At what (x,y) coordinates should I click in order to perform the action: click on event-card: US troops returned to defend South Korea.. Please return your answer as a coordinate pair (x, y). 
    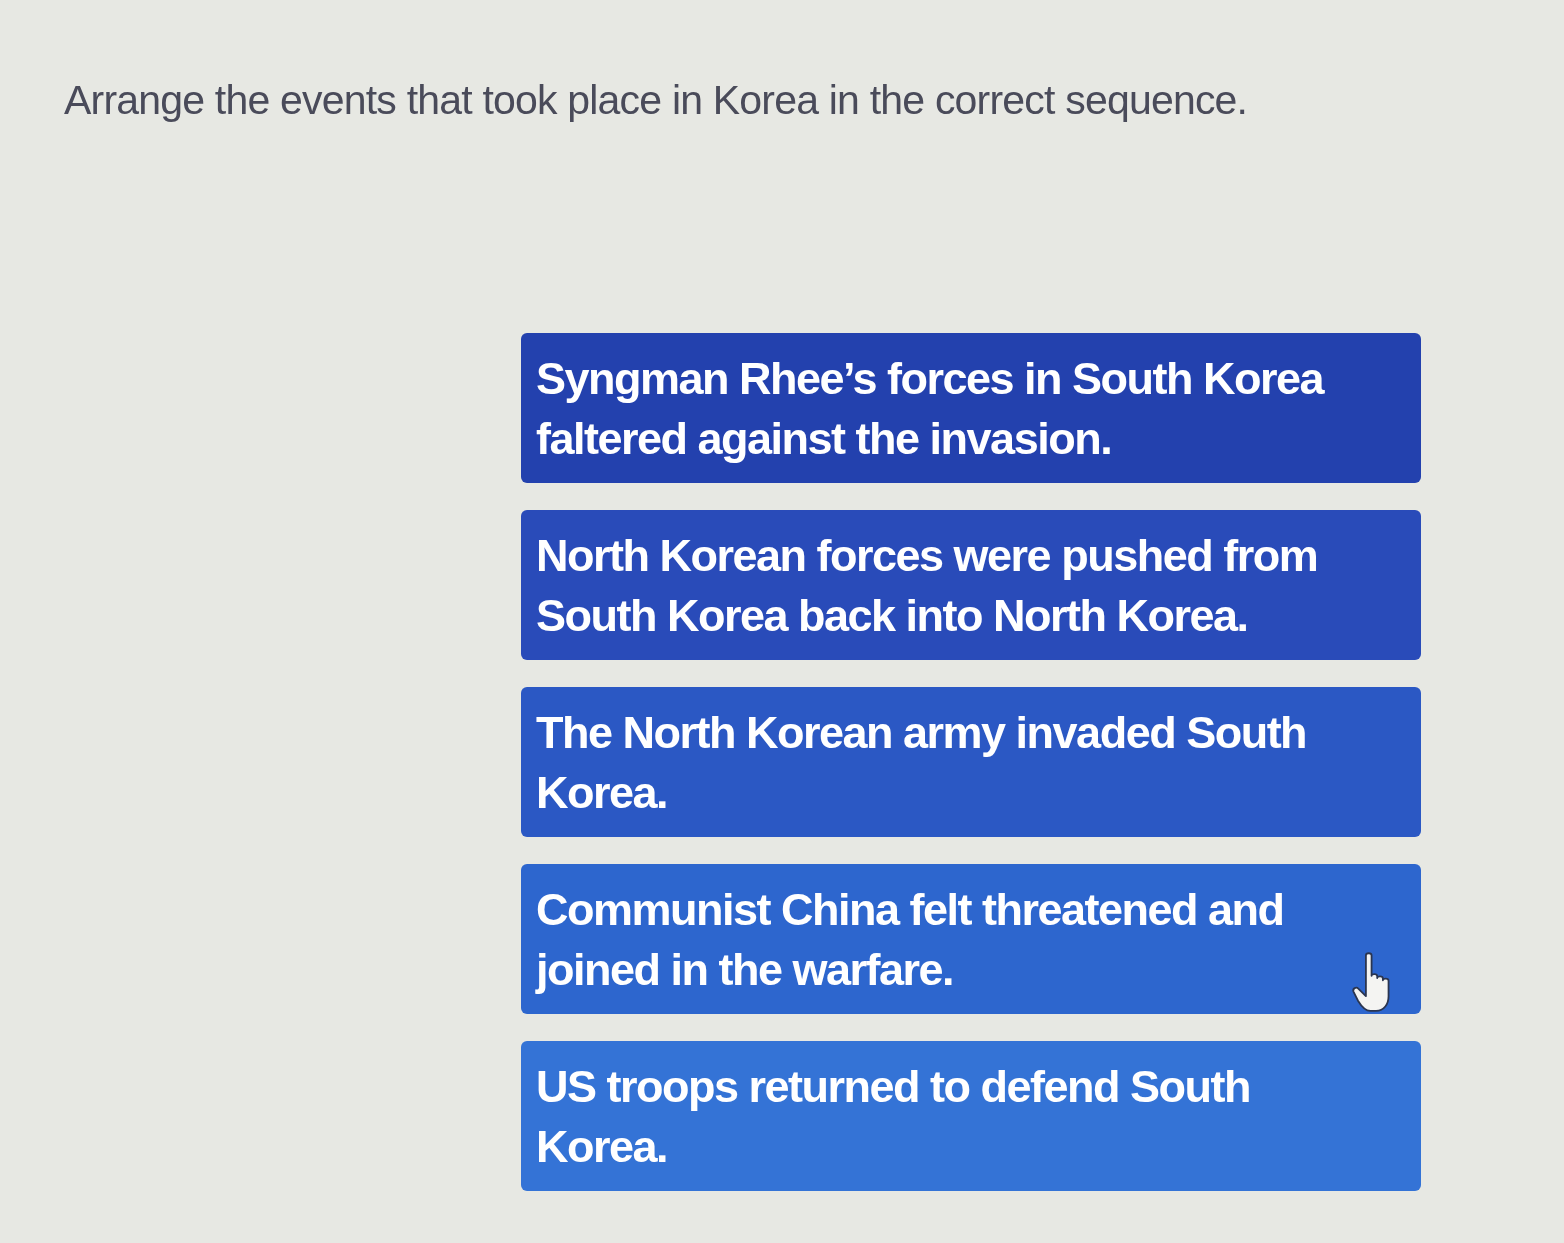
    Looking at the image, I should click on (971, 1116).